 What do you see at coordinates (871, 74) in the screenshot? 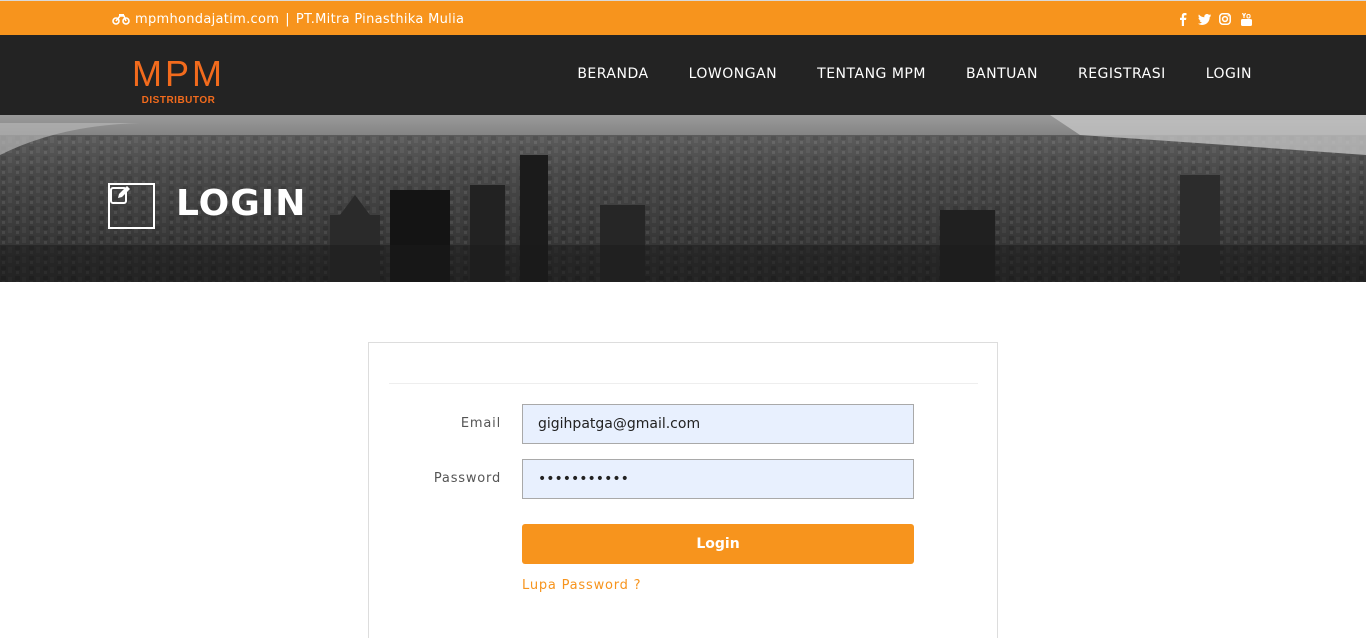
I see `nav-item-tentang-mpm: TENTANG MPM` at bounding box center [871, 74].